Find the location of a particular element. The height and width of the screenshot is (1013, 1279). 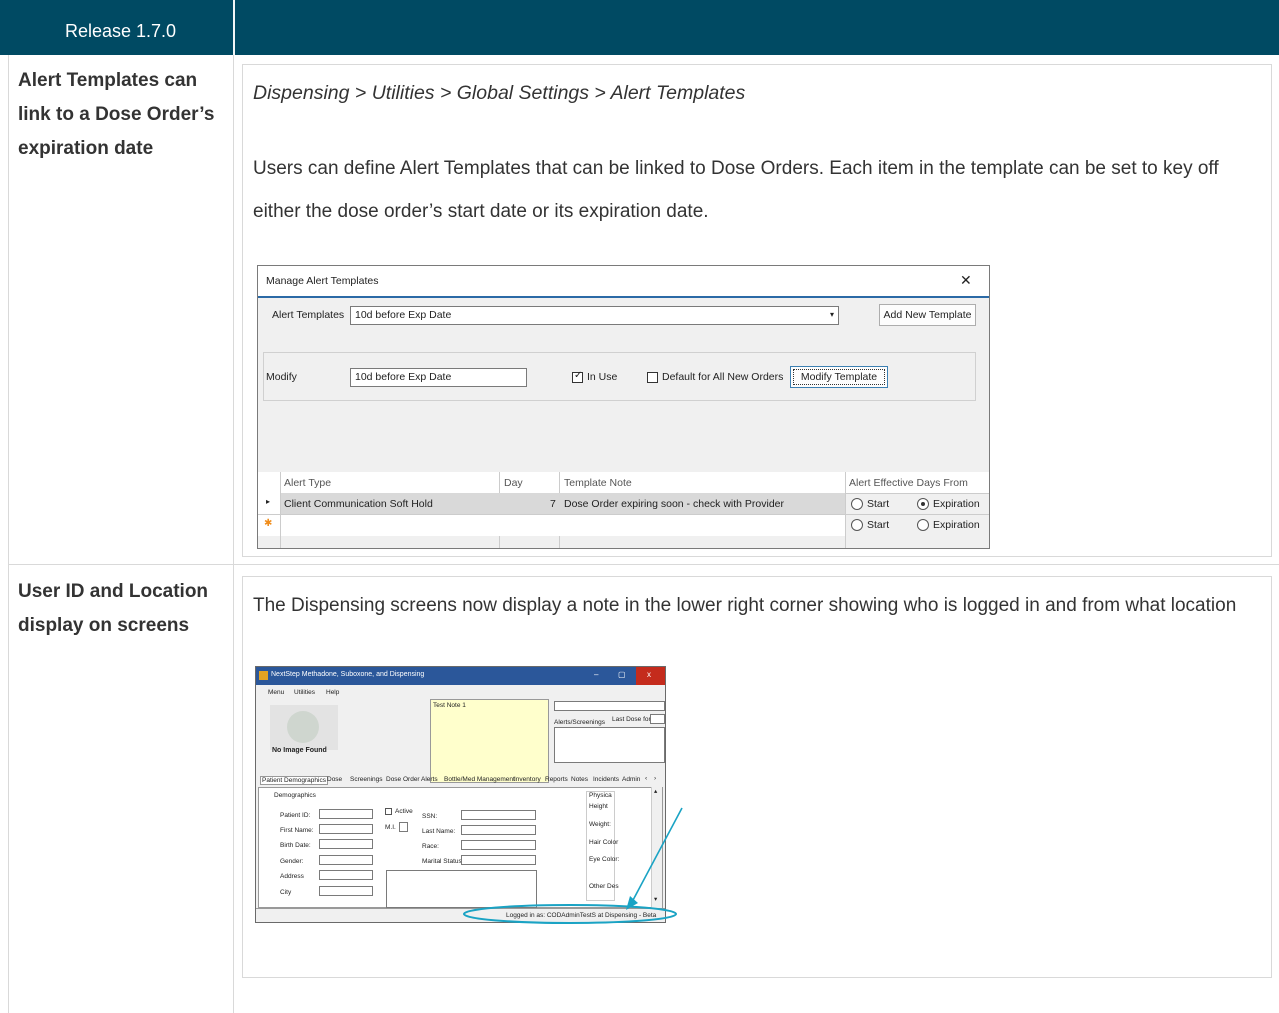

gender-field is located at coordinates (346, 860).